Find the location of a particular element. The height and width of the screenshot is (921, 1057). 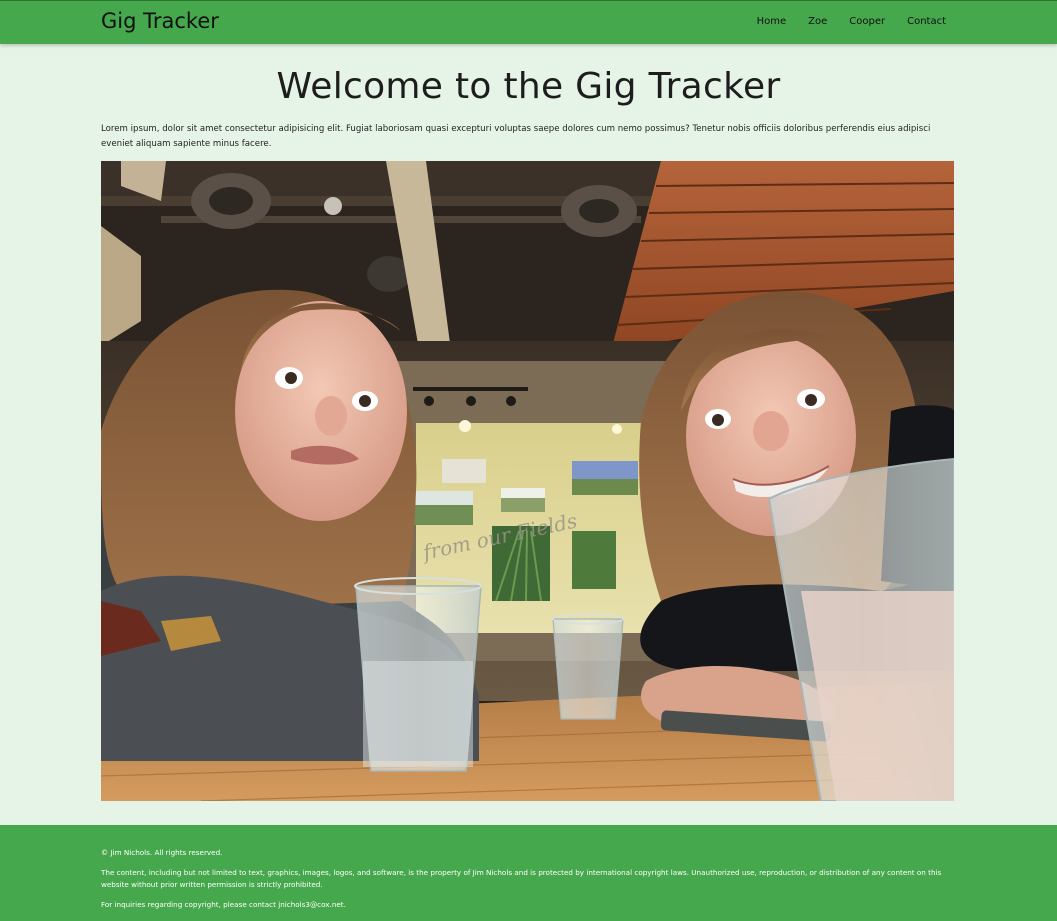

nav-link-home: Home is located at coordinates (772, 21).